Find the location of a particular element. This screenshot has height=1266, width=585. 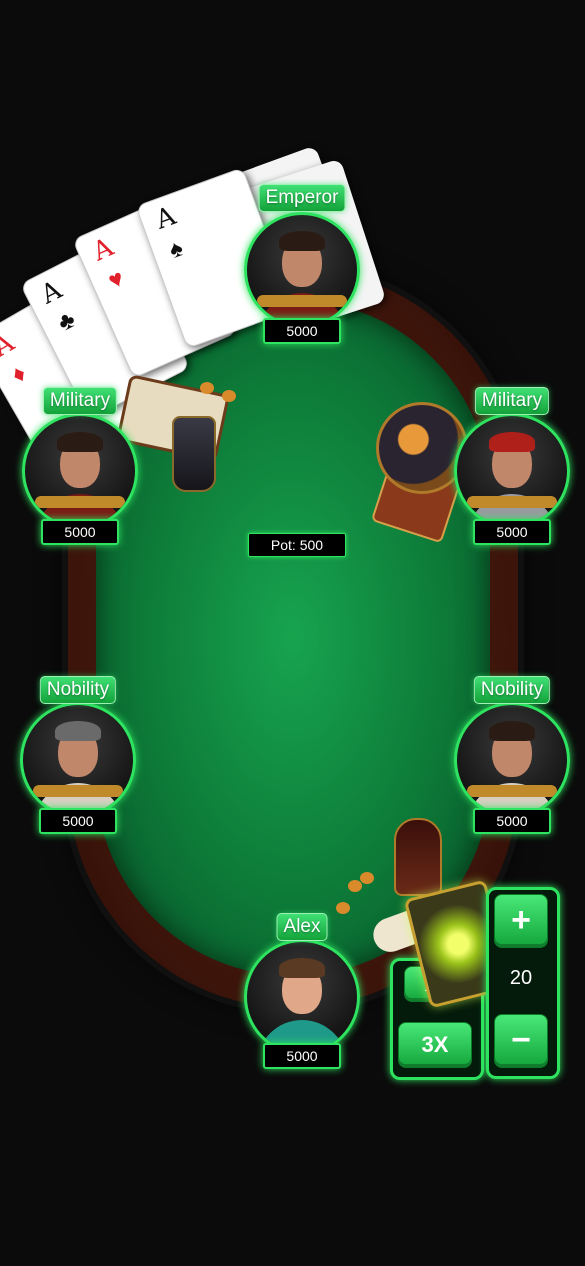

pot-label: Pot: 500 is located at coordinates (297, 545).